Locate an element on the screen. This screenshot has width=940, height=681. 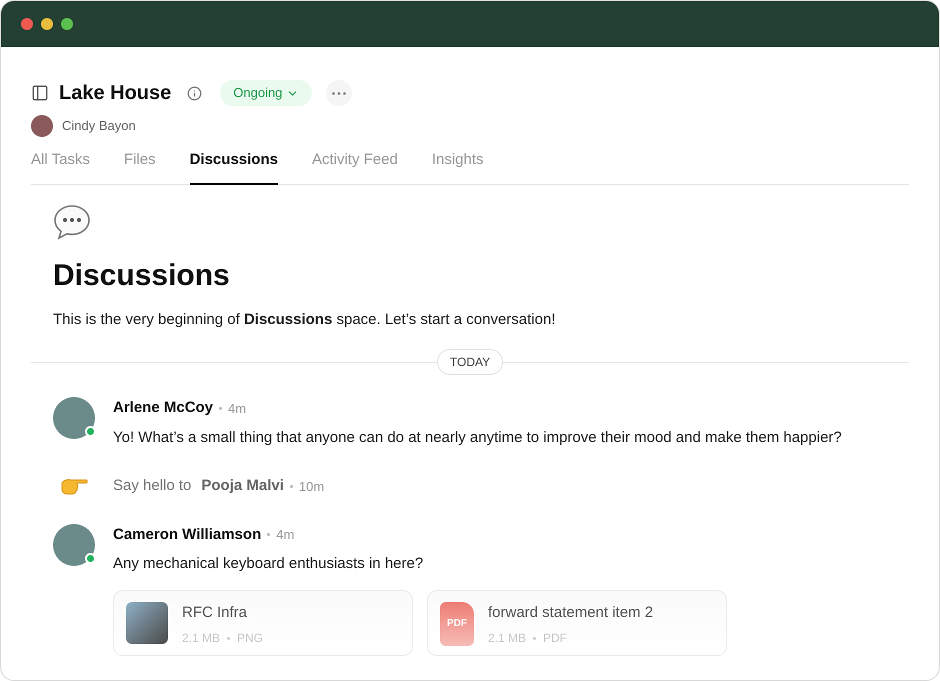
event-time: 10m is located at coordinates (311, 487).